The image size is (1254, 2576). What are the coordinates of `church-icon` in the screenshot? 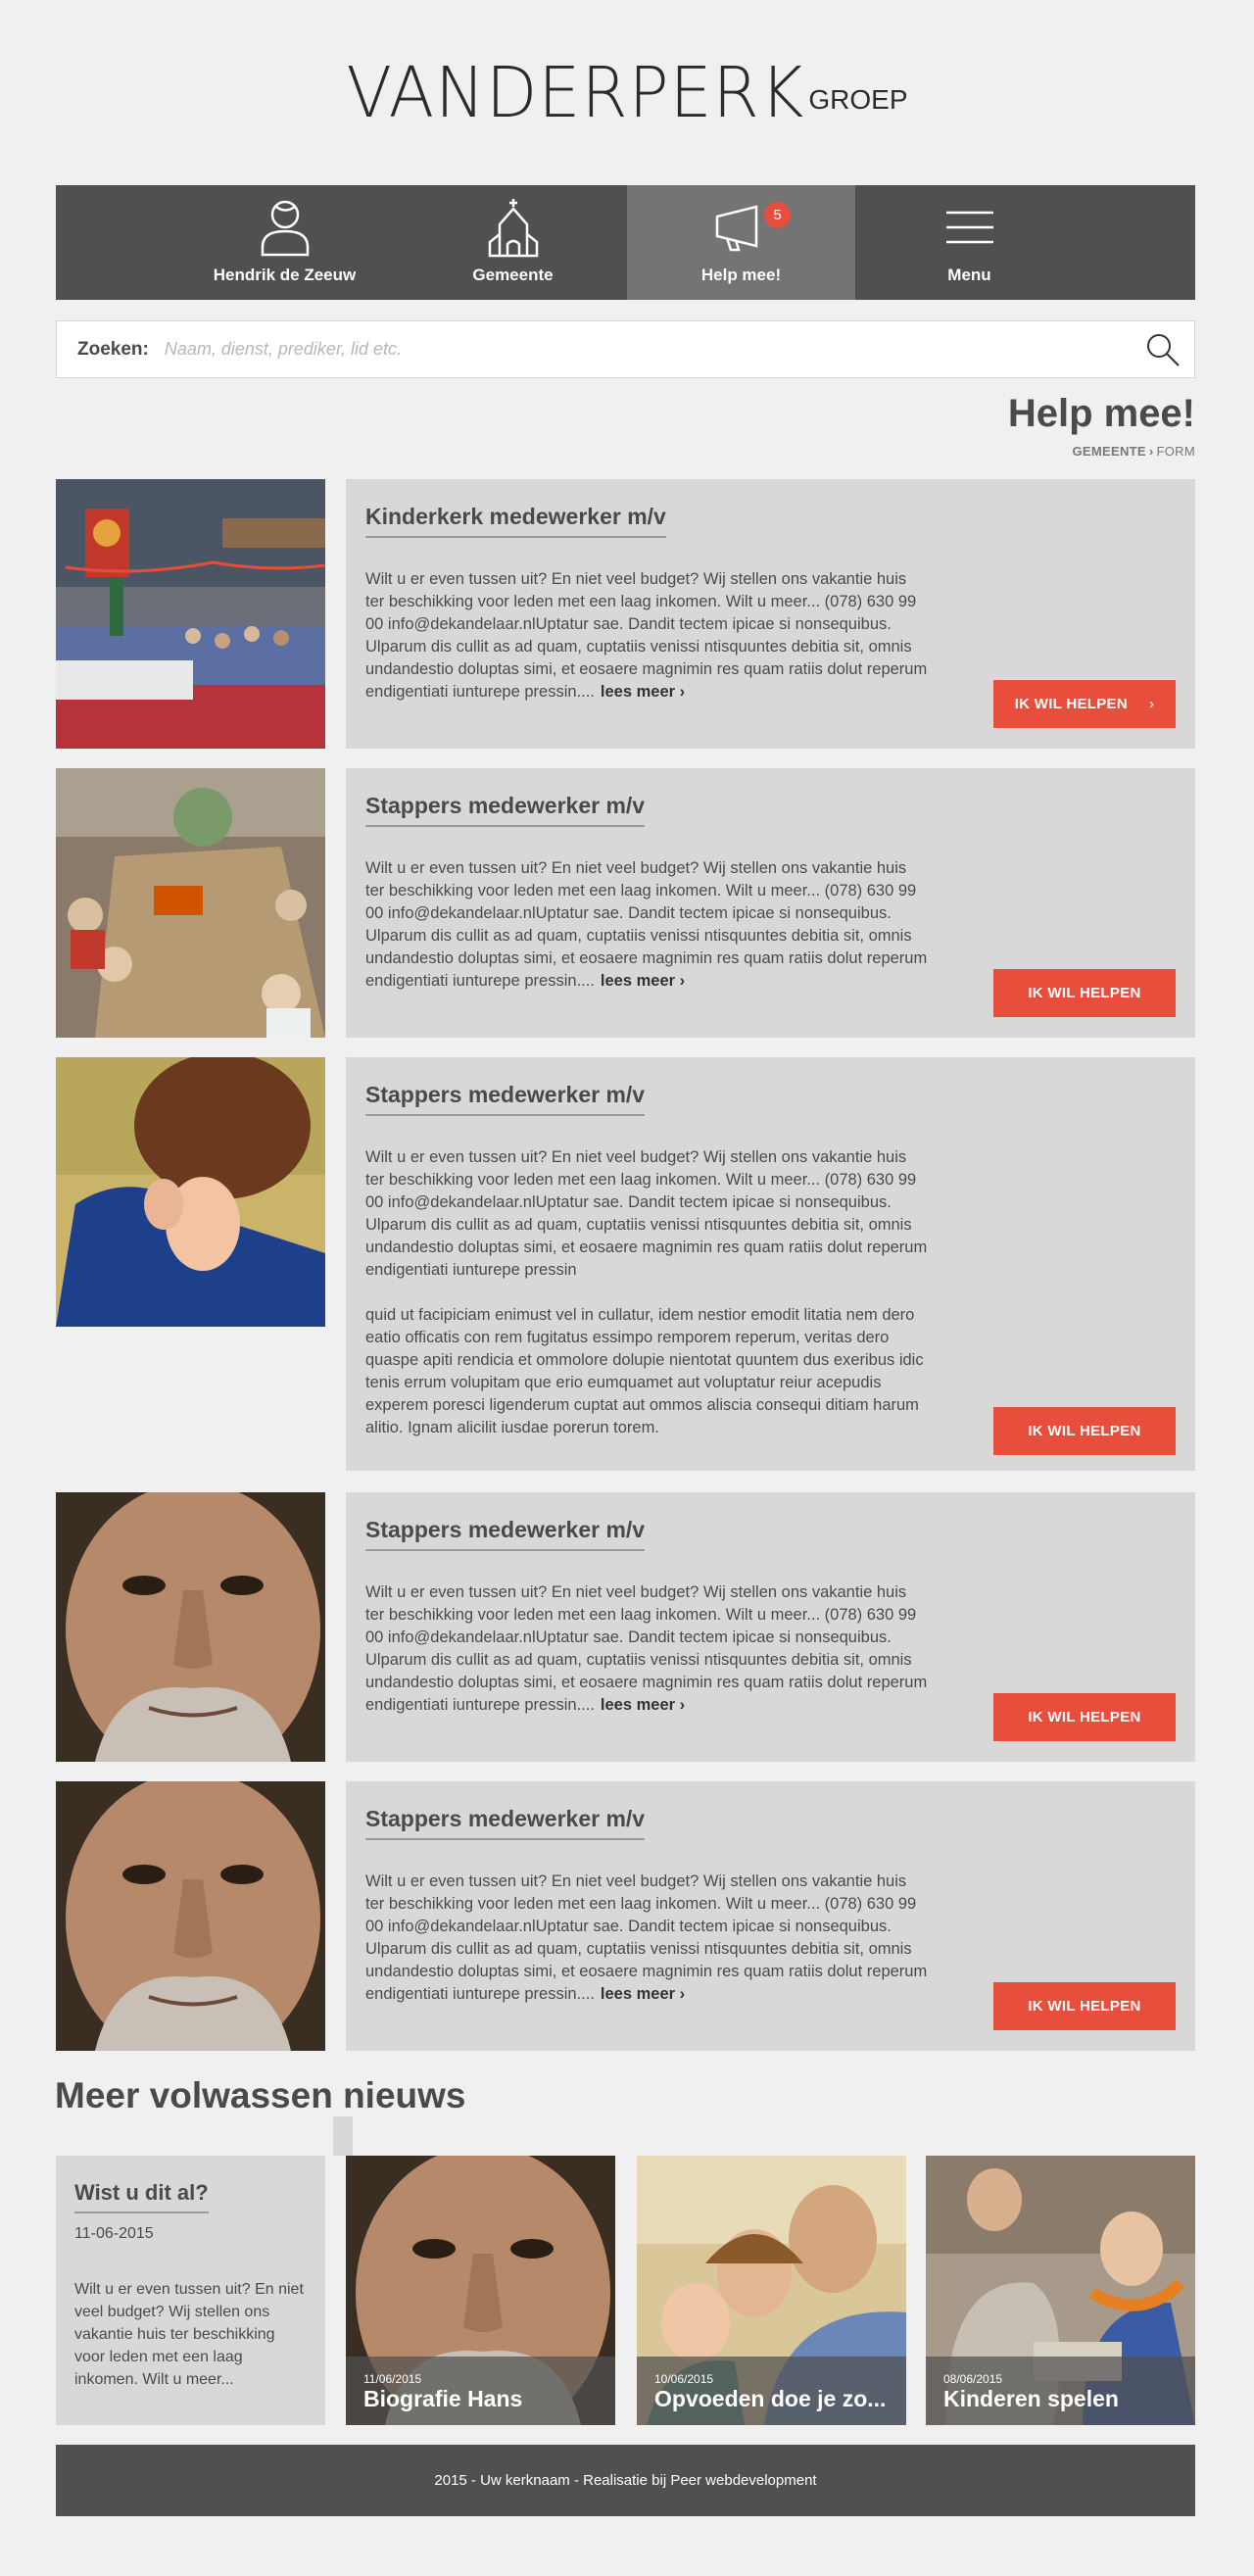 It's located at (513, 227).